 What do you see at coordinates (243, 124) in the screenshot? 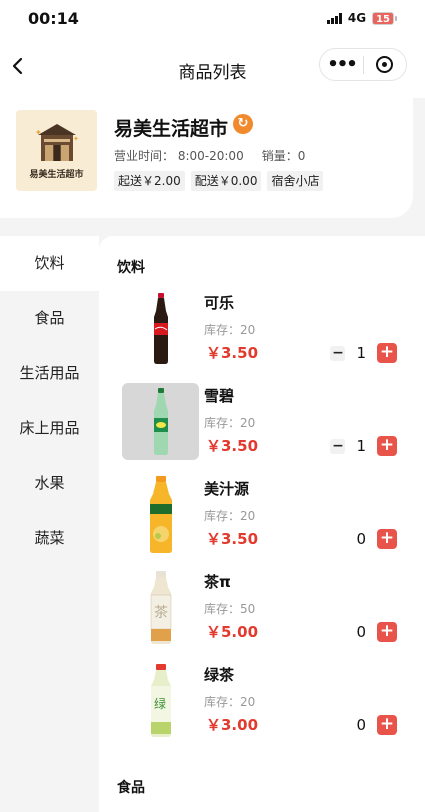
I see `store-badge-icon: ↻` at bounding box center [243, 124].